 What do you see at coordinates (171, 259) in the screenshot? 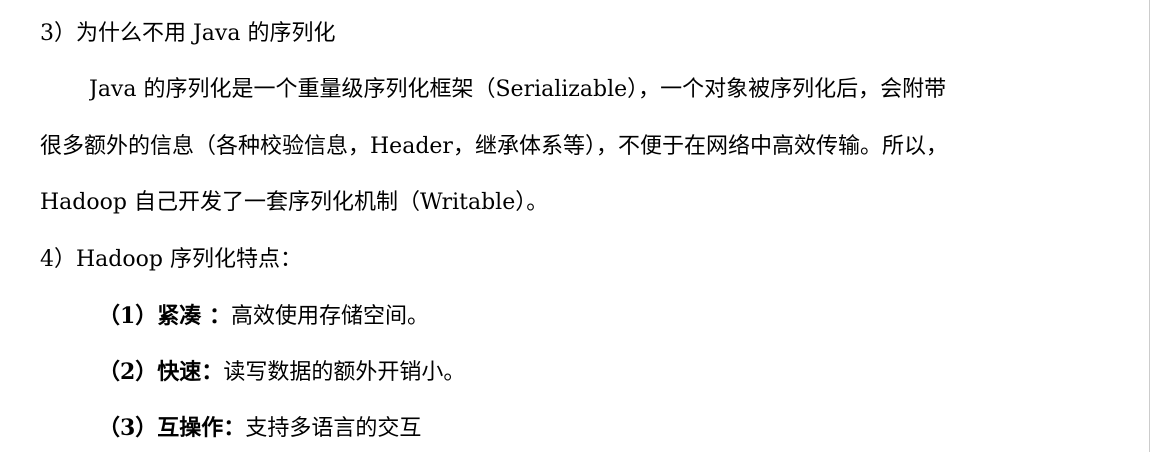
I see `heading-4-text: 4）Hadoop 序列化特点：` at bounding box center [171, 259].